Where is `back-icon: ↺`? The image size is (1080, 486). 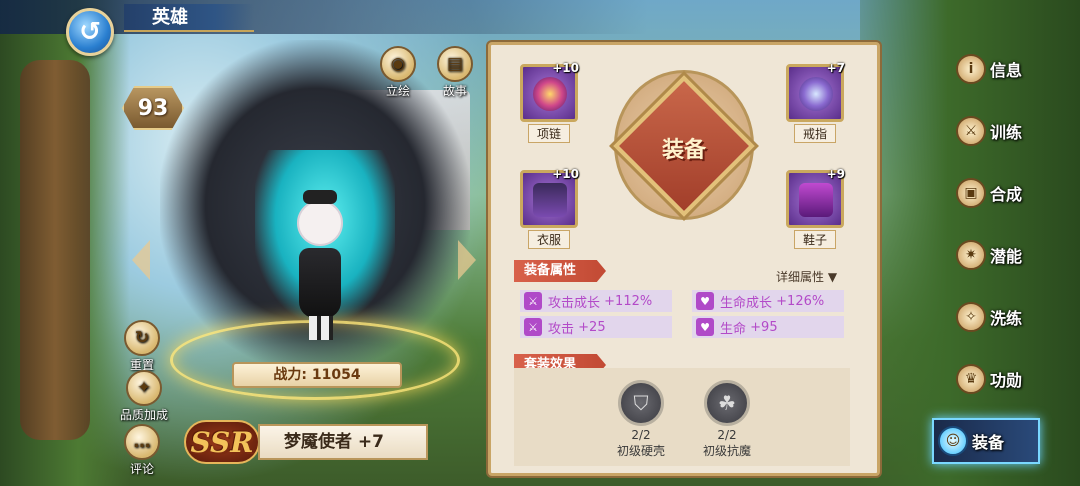
back-icon: ↺ is located at coordinates (90, 32).